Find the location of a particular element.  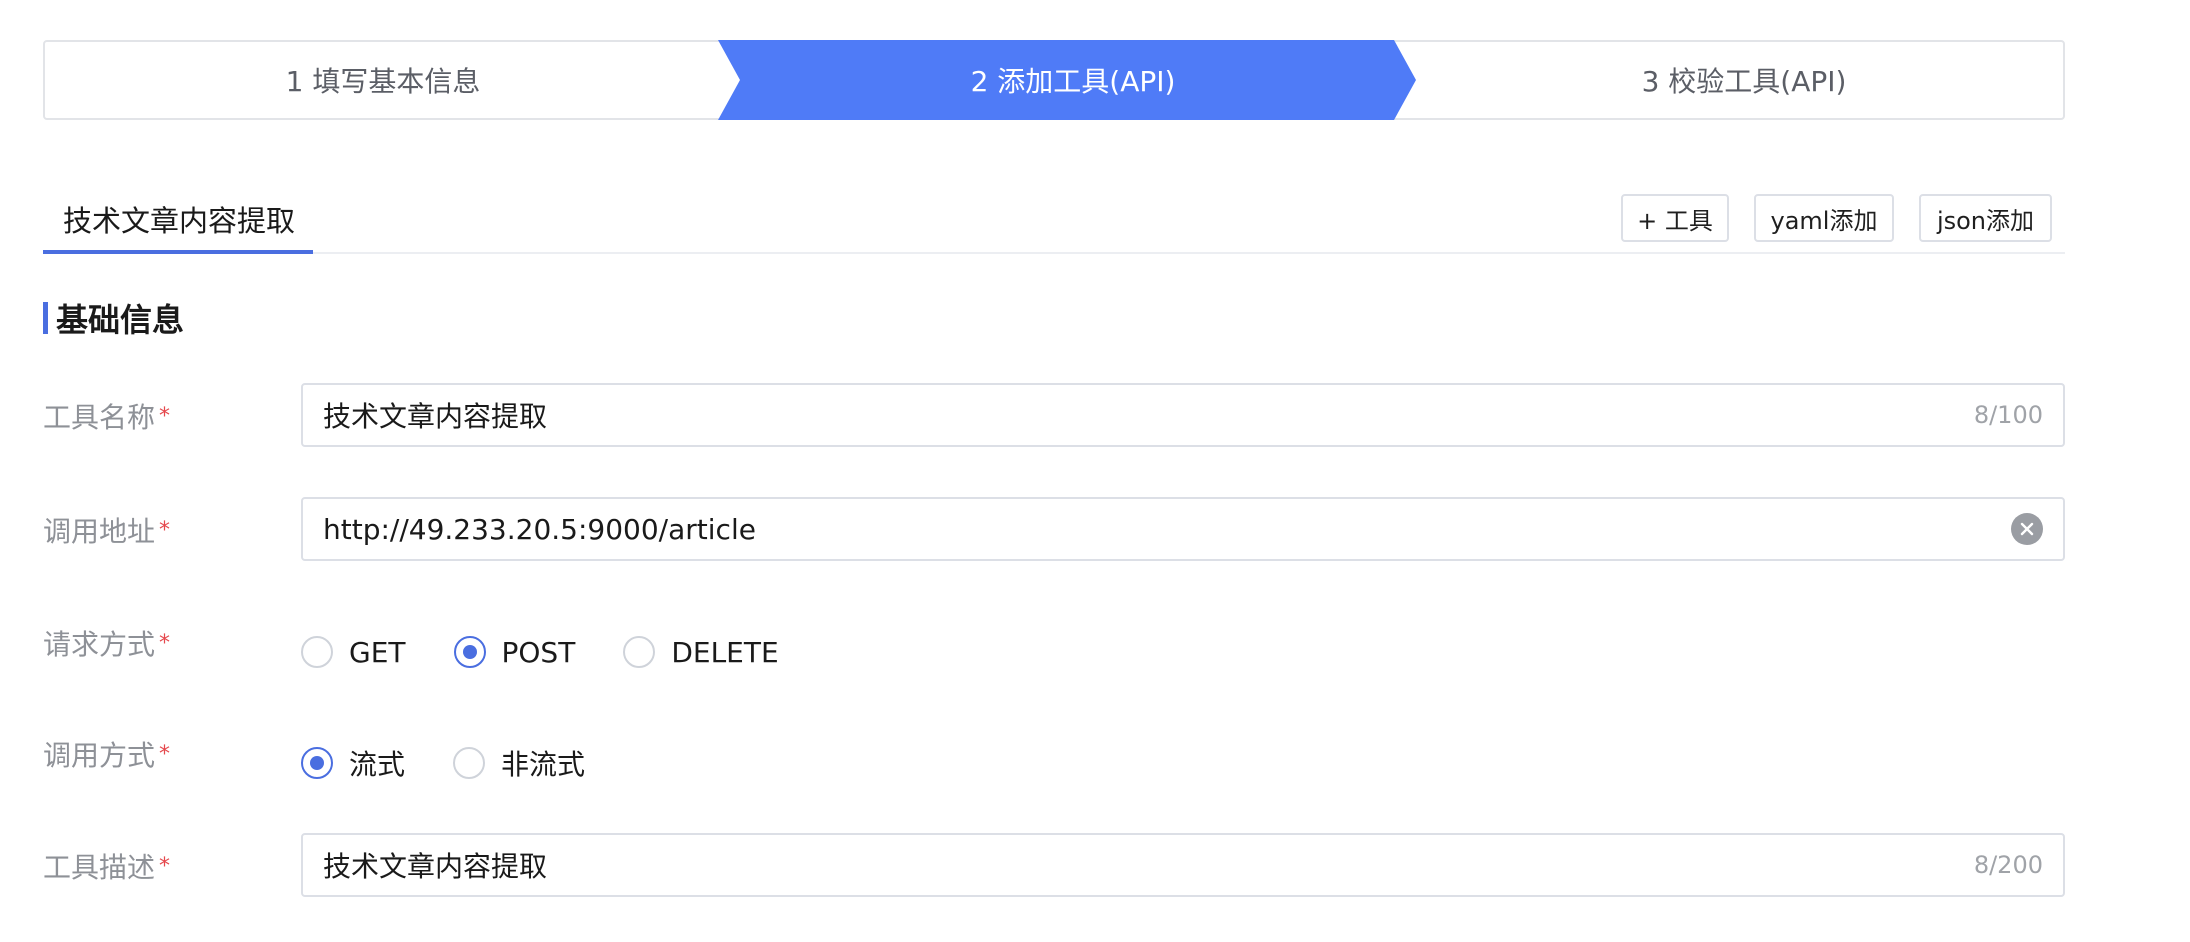

radio-delete-label: DELETE is located at coordinates (724, 652).